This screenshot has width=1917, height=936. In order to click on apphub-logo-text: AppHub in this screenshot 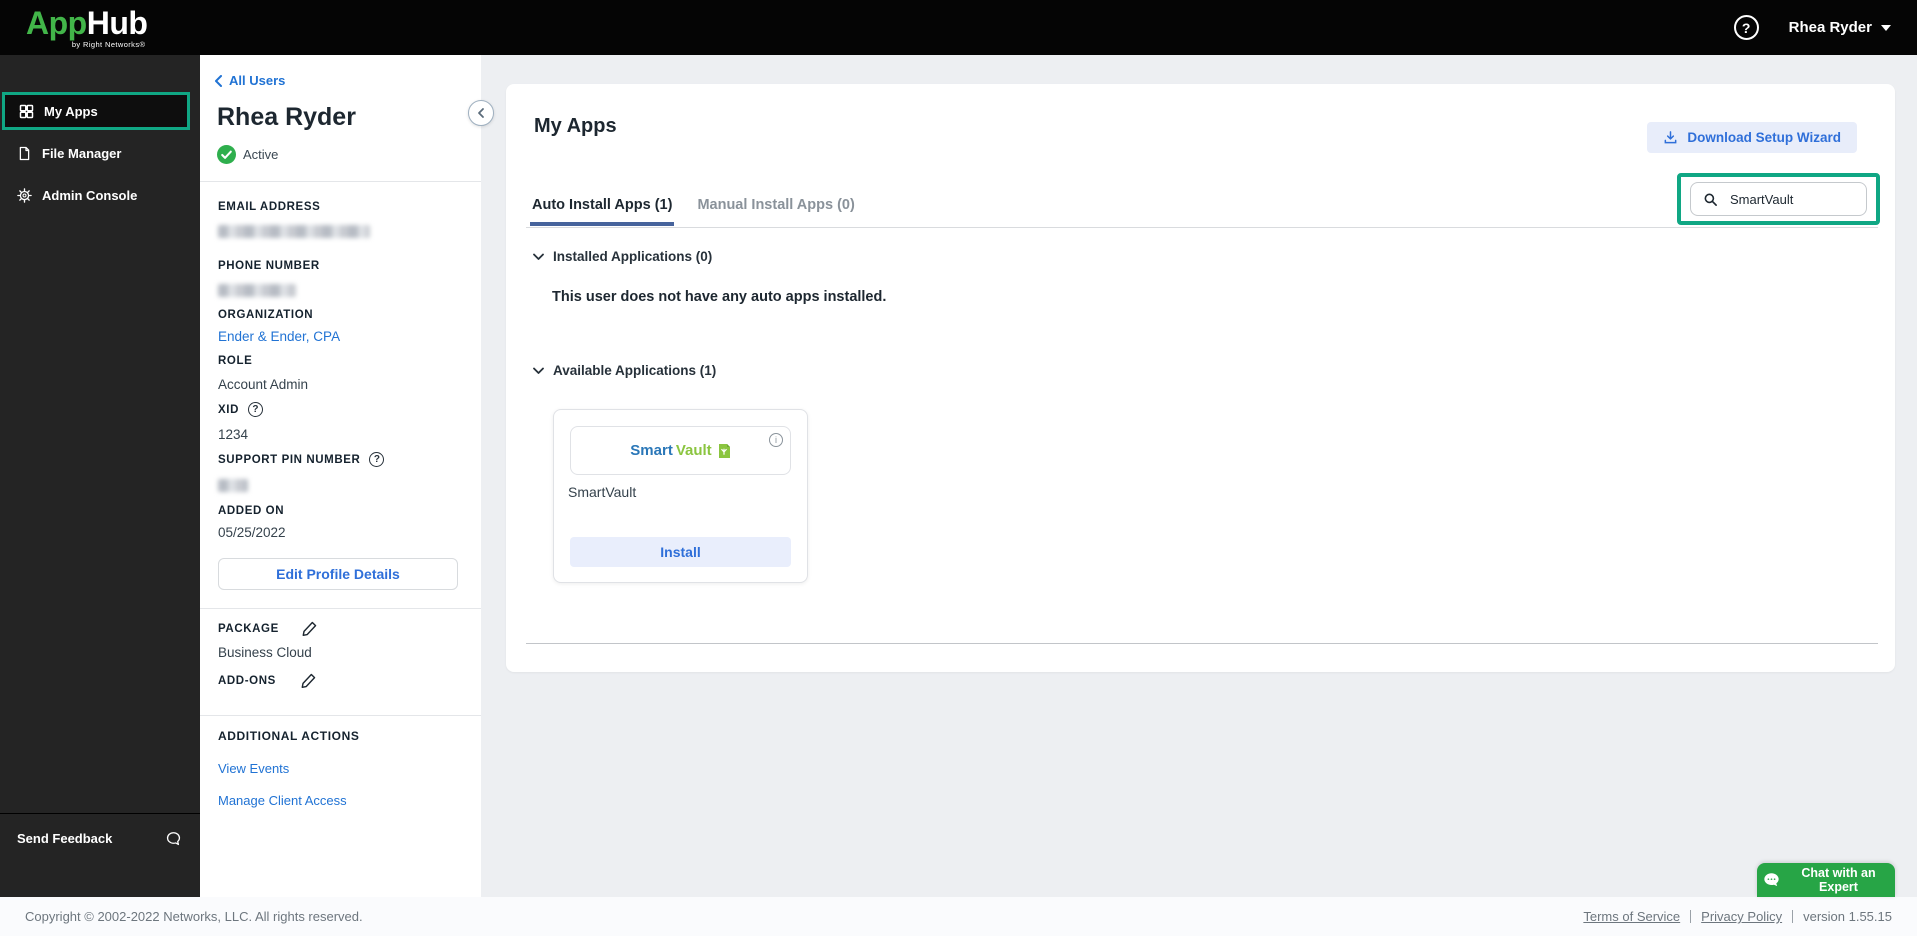, I will do `click(87, 22)`.